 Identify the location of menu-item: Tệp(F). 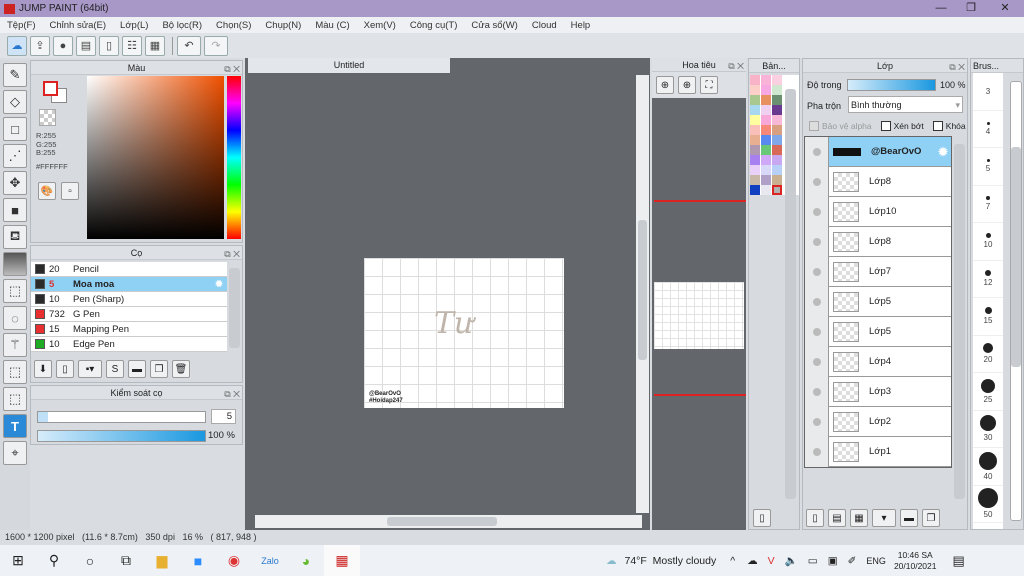
(21, 25).